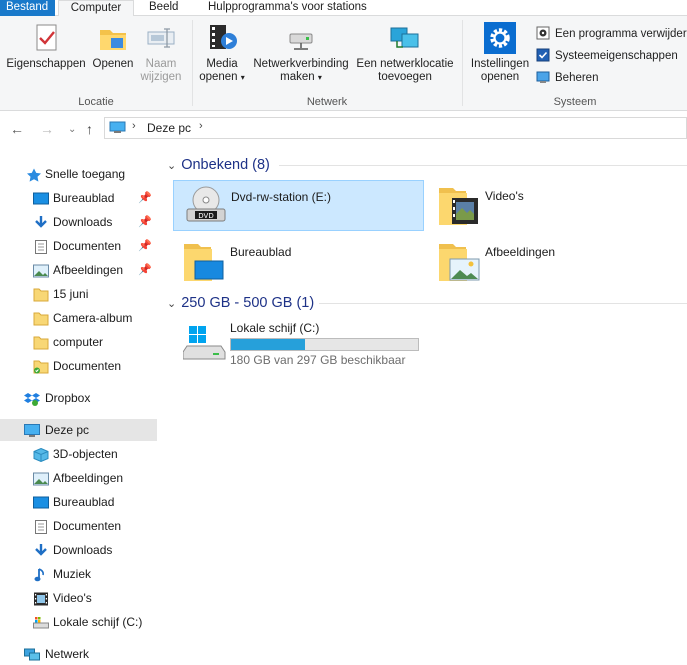 The width and height of the screenshot is (687, 665). What do you see at coordinates (41, 455) in the screenshot?
I see `3d-objects-icon` at bounding box center [41, 455].